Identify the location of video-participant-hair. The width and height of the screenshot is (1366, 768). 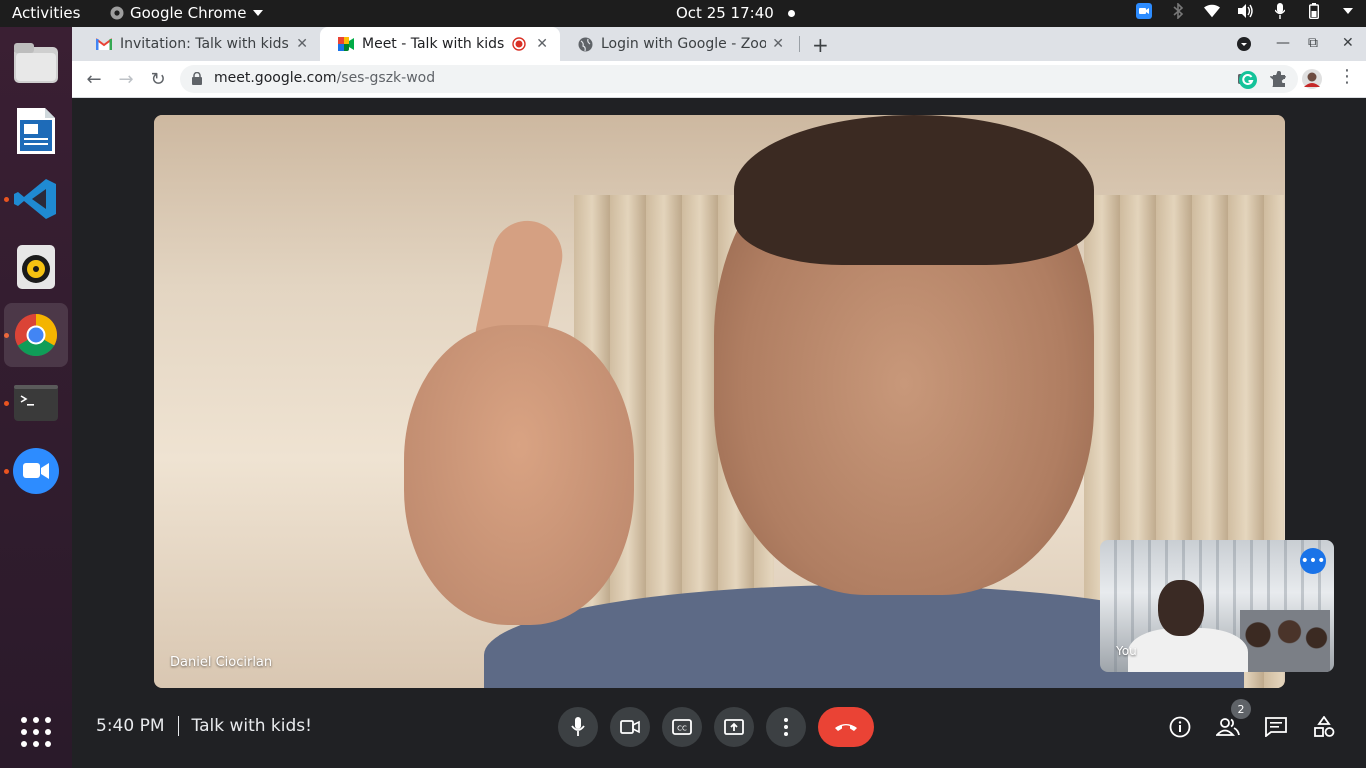
(914, 190).